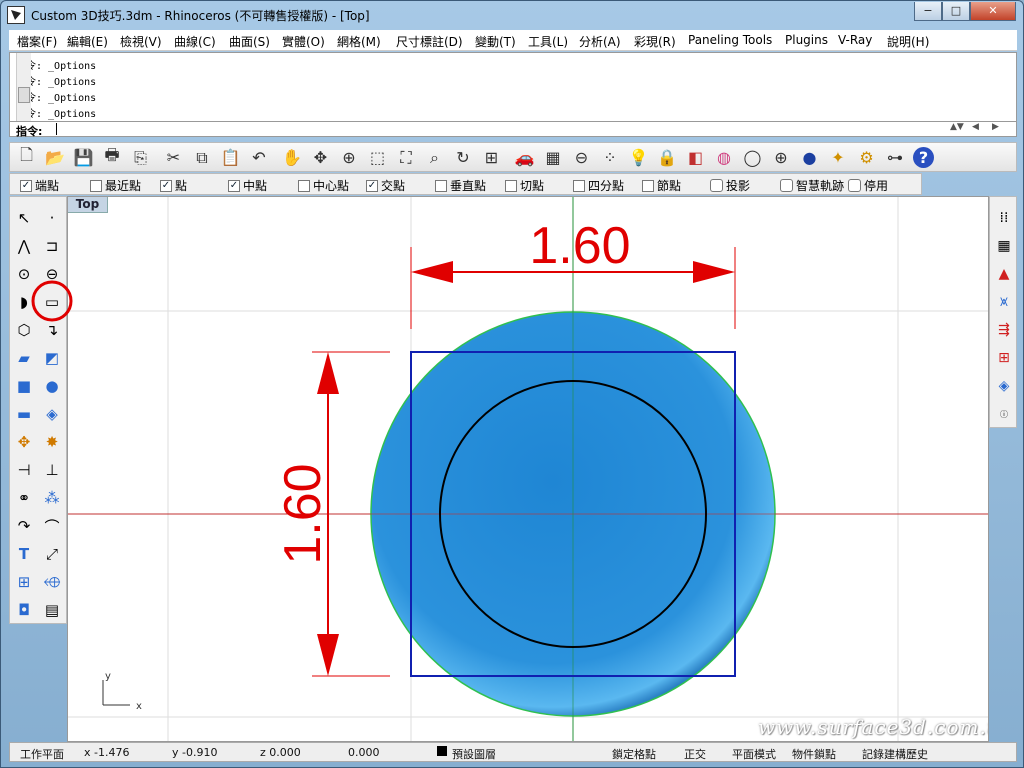 This screenshot has height=768, width=1024. I want to click on hierarchy-icon: ⊶, so click(895, 157).